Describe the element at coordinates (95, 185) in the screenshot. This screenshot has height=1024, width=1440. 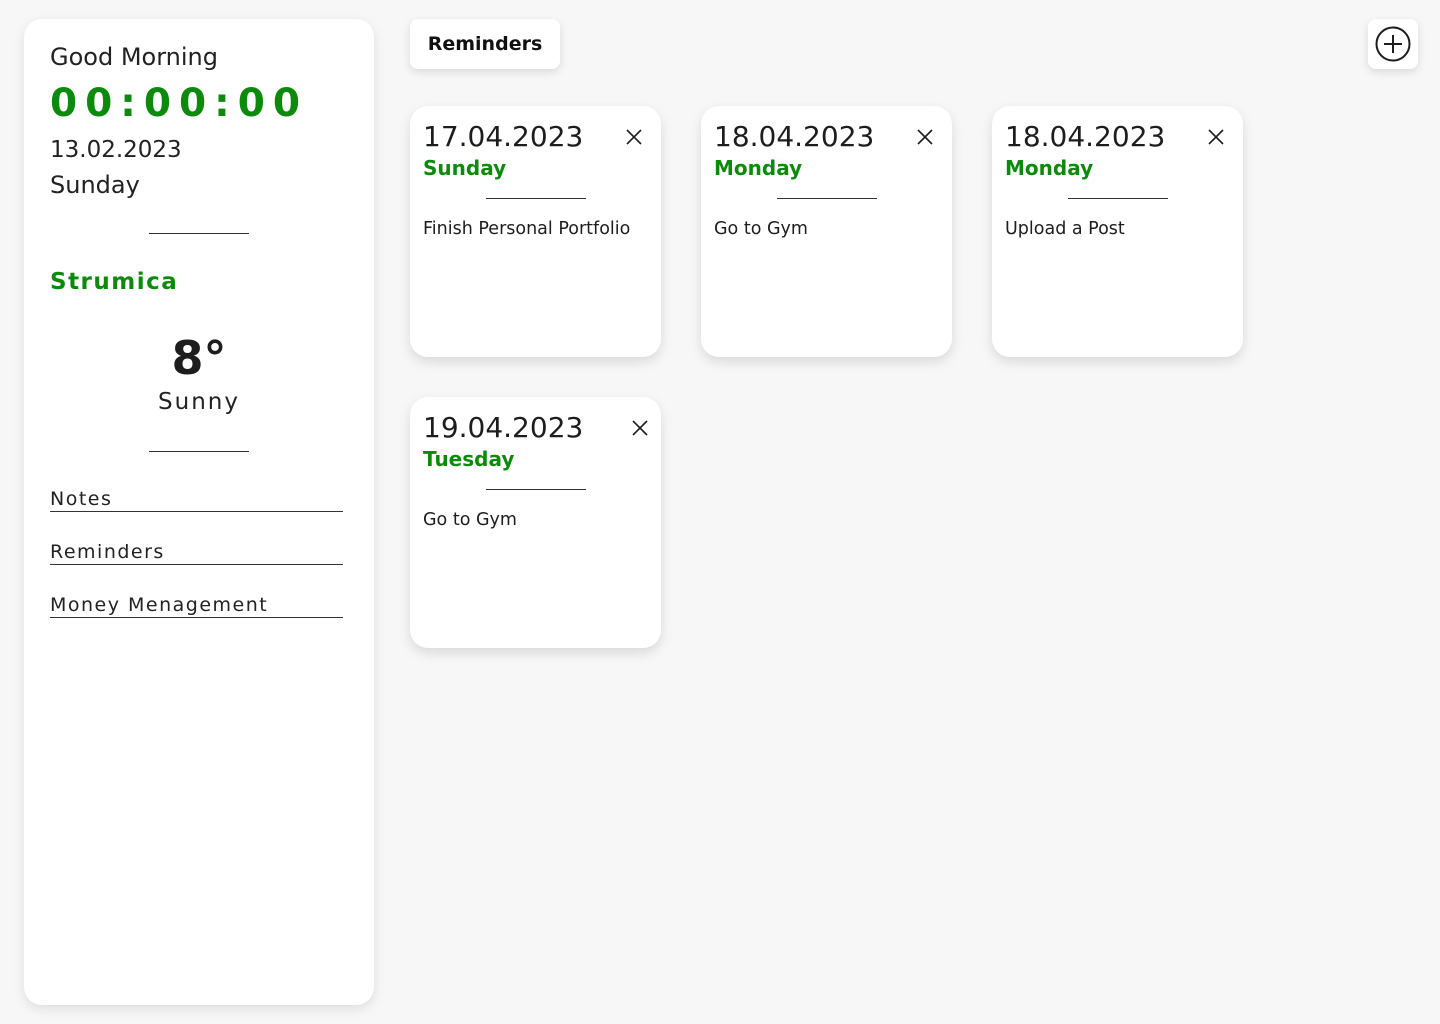
I see `current-day: Sunday` at that location.